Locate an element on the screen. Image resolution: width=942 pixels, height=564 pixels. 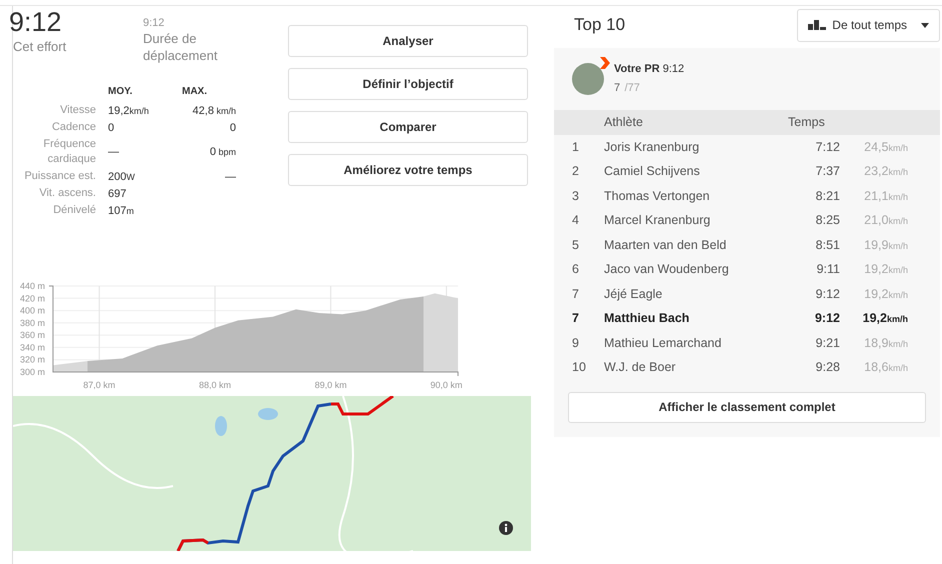
stat-label: Vitesse is located at coordinates (77, 110).